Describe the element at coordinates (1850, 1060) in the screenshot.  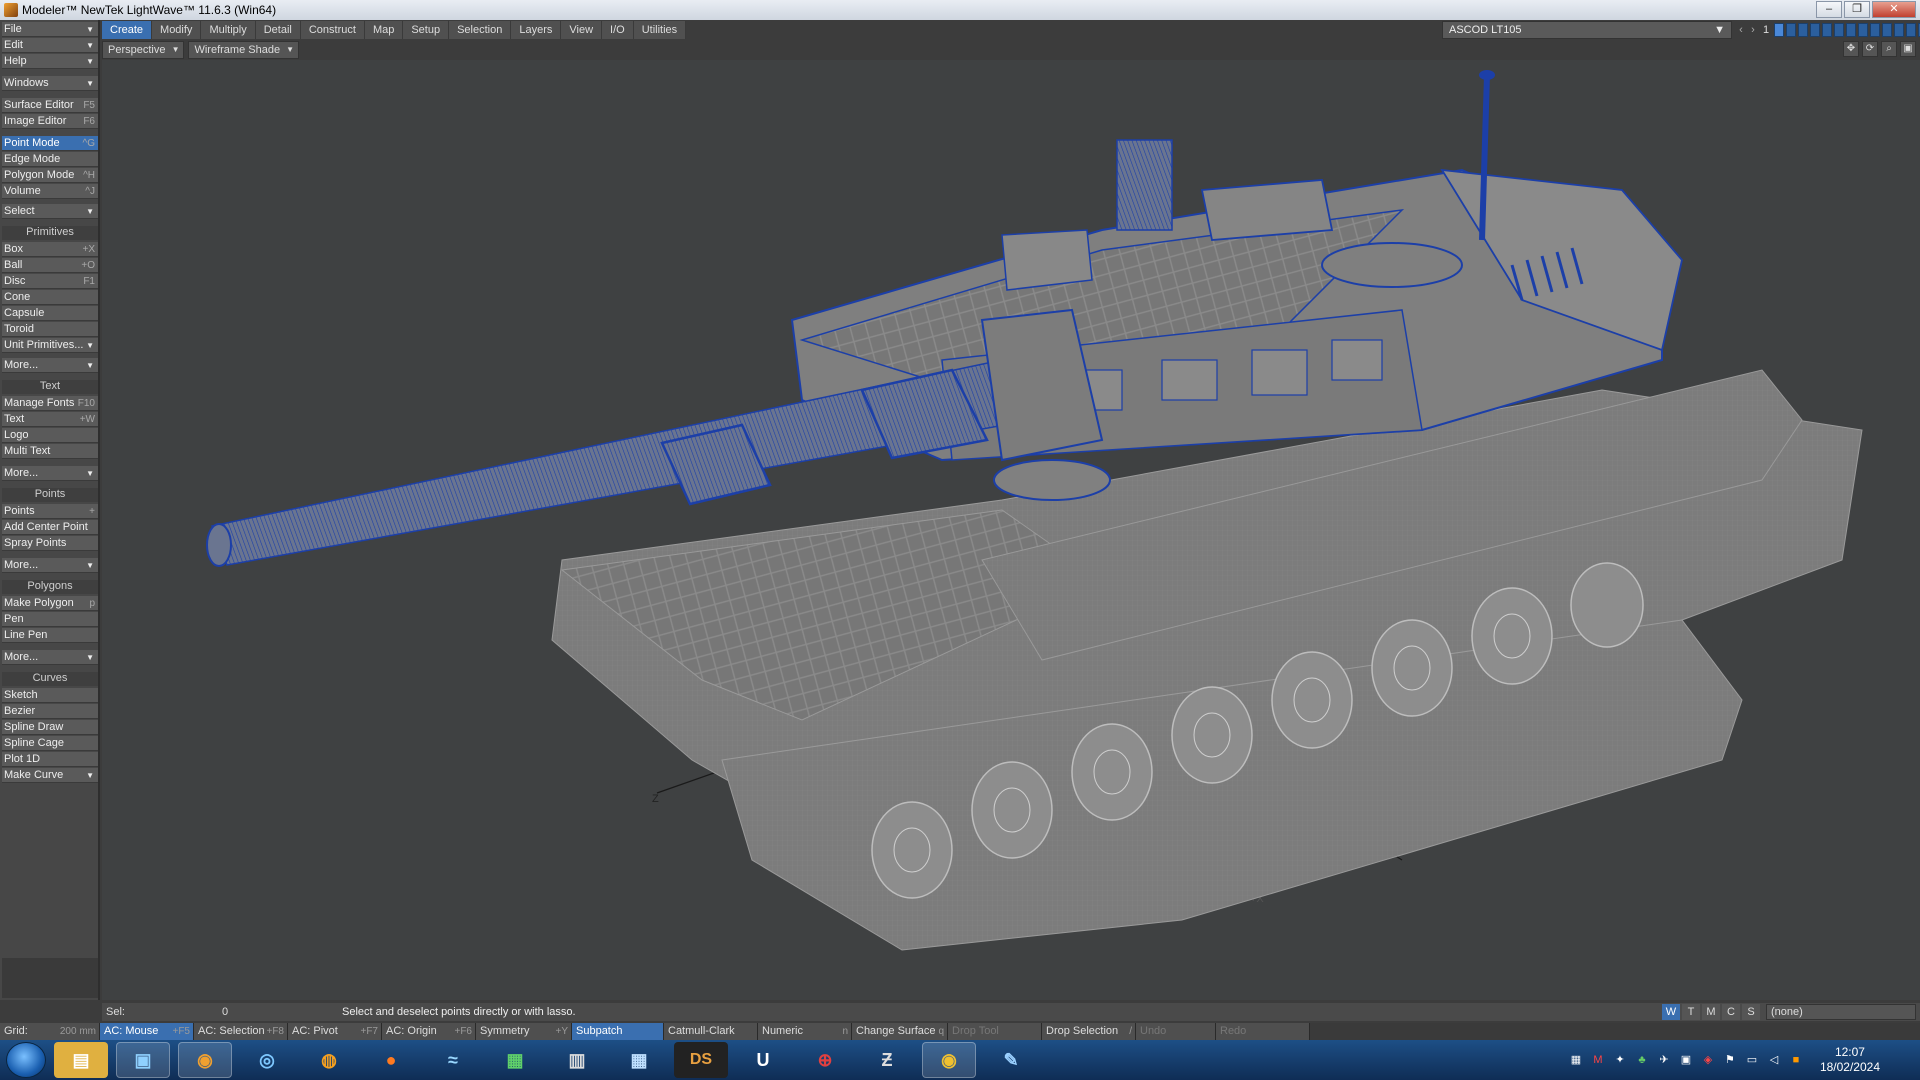
I see `clock: 12:07 18/02/2024` at that location.